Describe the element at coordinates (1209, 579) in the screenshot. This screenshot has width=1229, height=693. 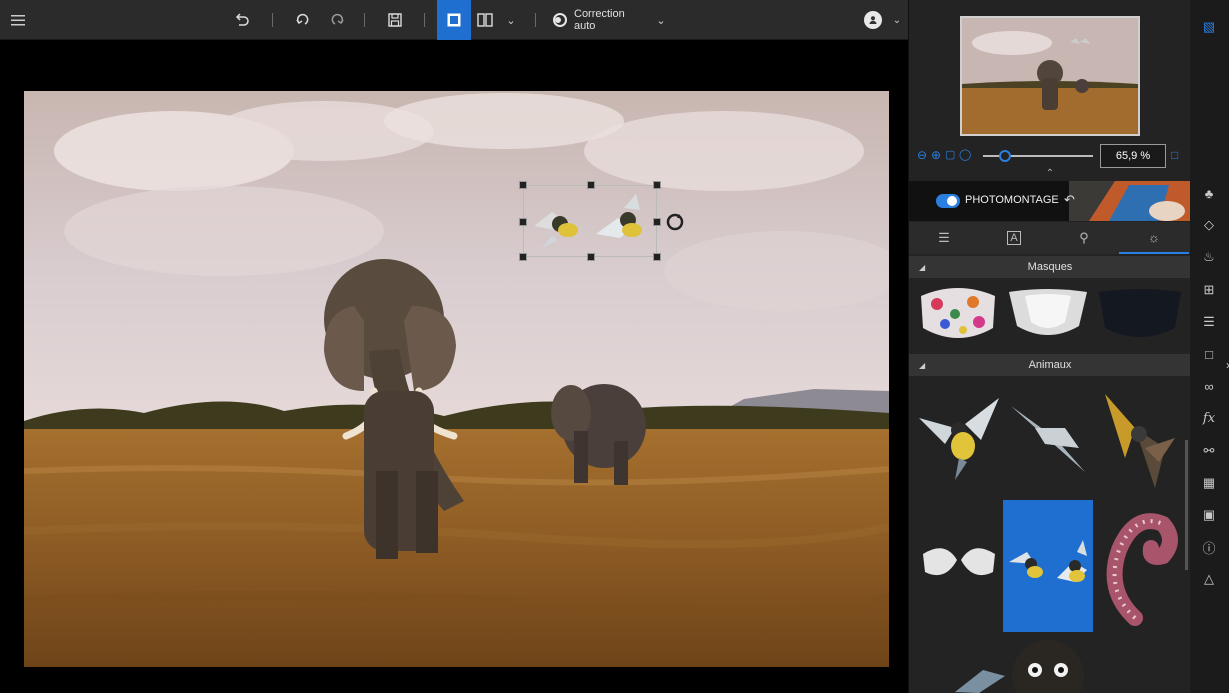
I see `flask-icon: △` at that location.